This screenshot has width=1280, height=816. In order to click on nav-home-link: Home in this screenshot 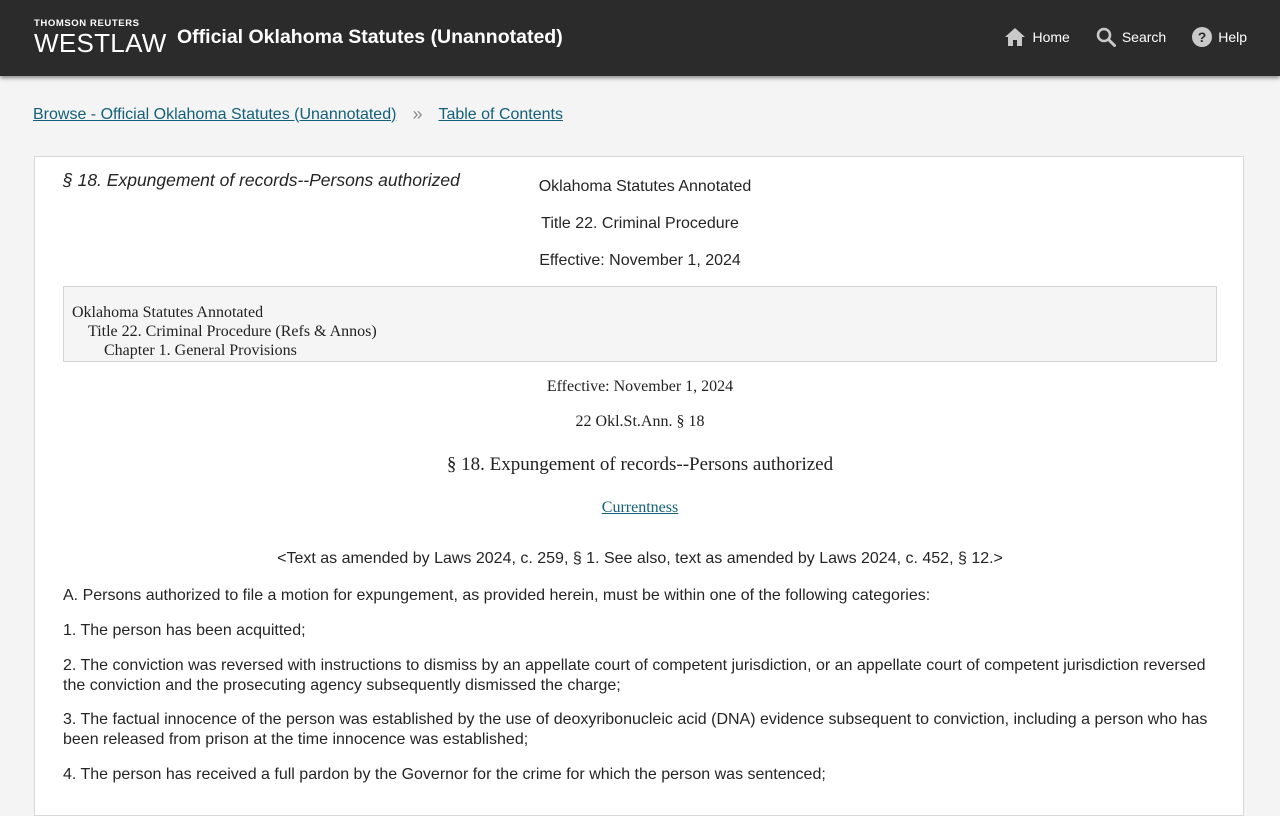, I will do `click(1037, 37)`.